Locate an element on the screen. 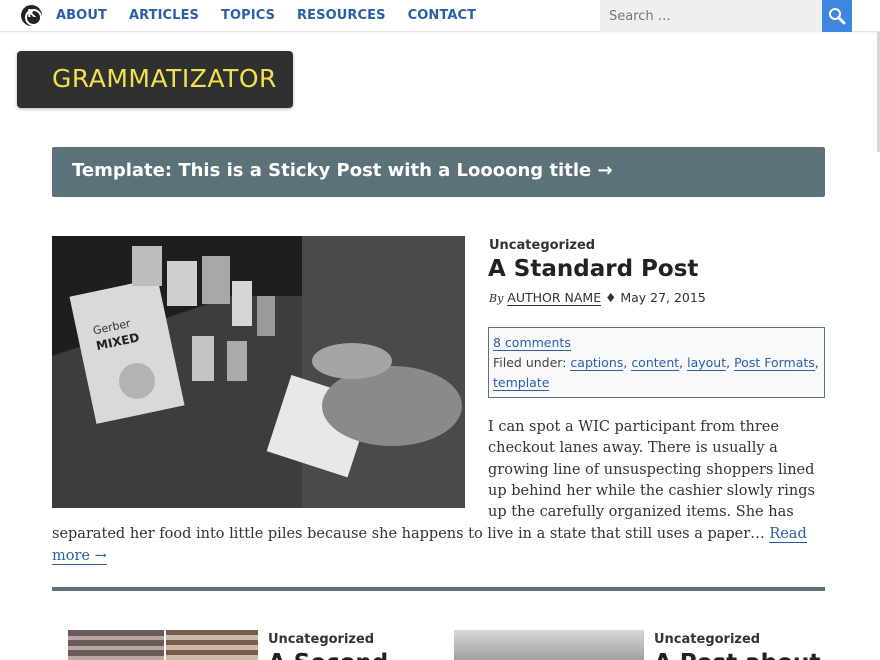  author-link: AUTHOR NAME is located at coordinates (554, 298).